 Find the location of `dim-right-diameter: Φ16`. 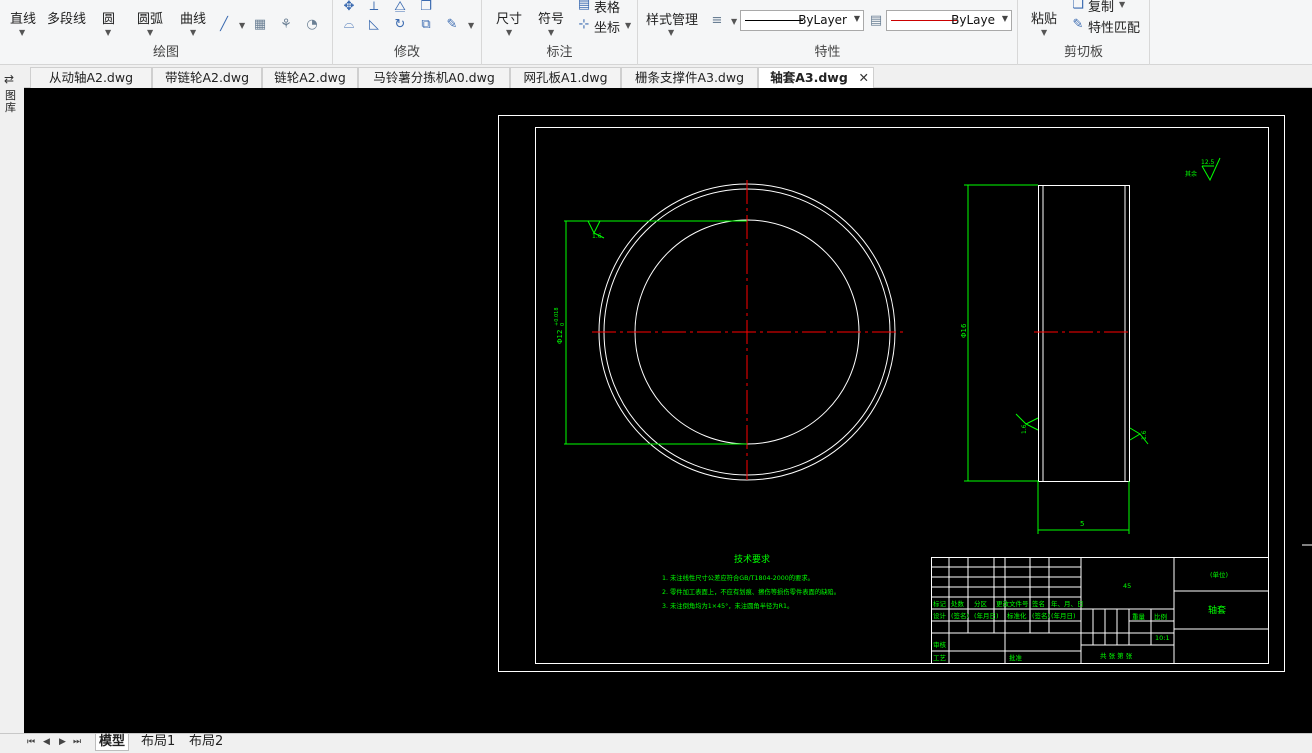

dim-right-diameter: Φ16 is located at coordinates (964, 330).